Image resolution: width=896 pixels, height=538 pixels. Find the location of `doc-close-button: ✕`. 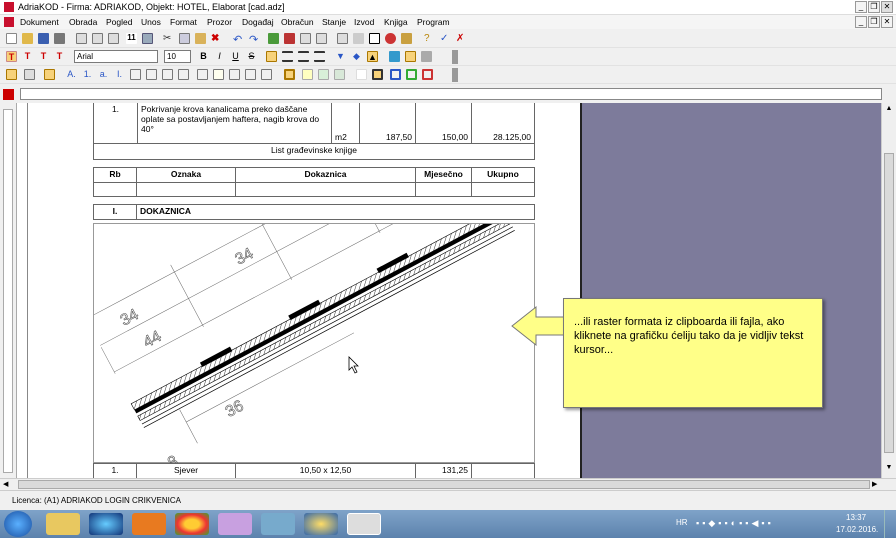

doc-close-button: ✕ is located at coordinates (887, 22).